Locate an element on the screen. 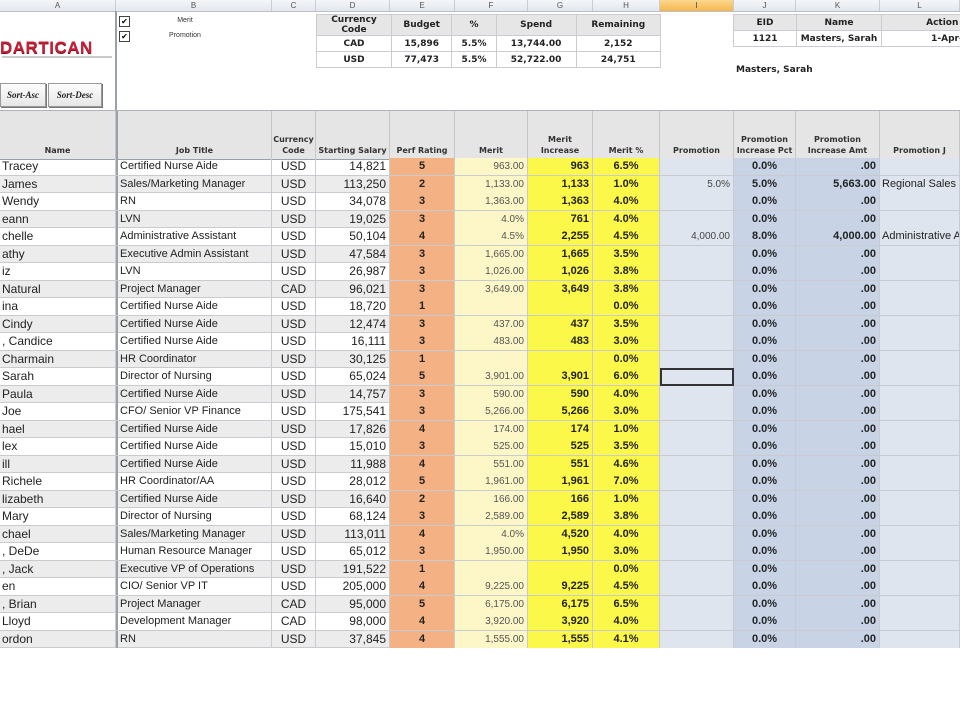  cell-merit-pct: 3.8% is located at coordinates (626, 516).